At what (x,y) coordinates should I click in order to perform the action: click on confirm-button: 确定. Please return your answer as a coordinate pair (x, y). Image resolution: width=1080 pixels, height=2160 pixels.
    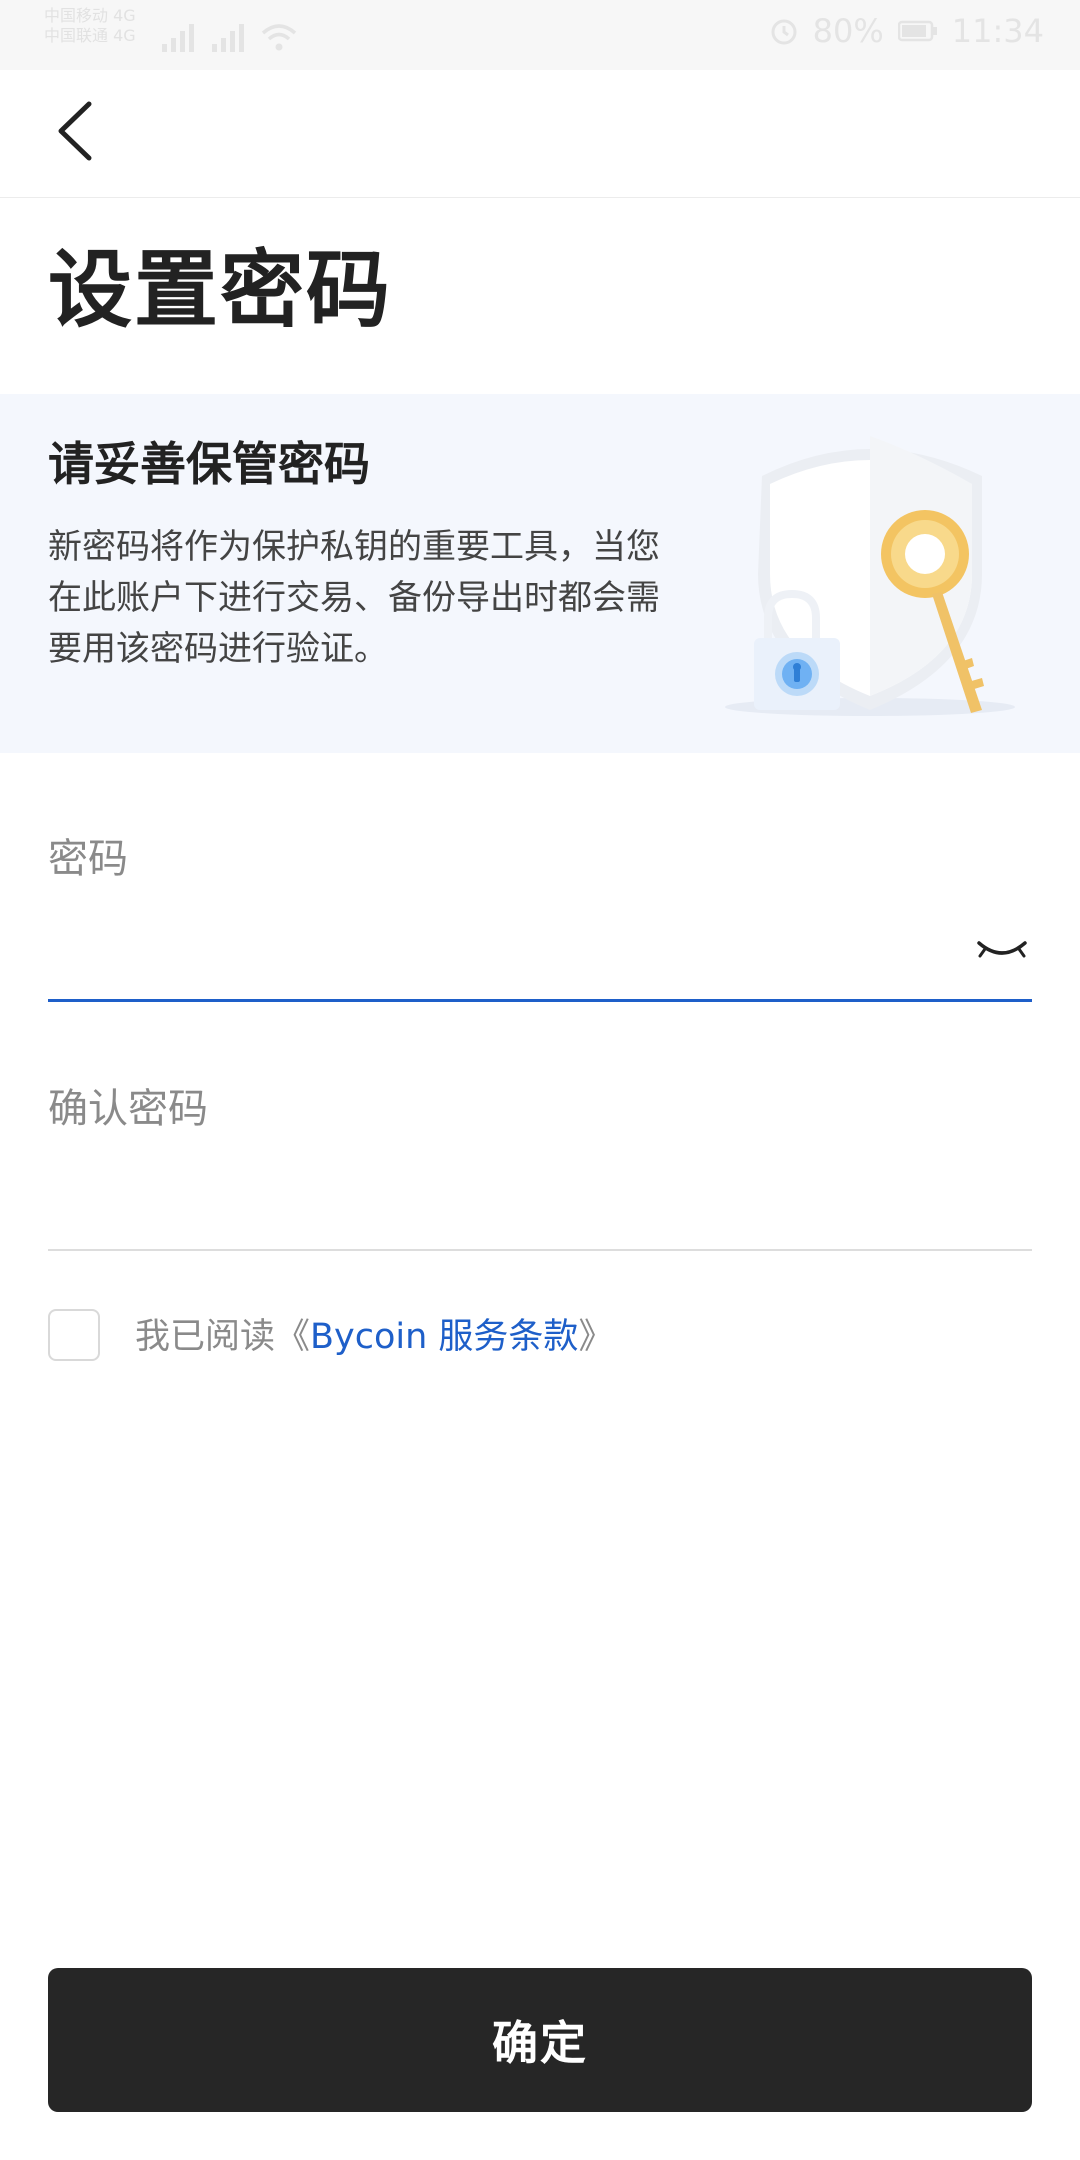
    Looking at the image, I should click on (540, 2040).